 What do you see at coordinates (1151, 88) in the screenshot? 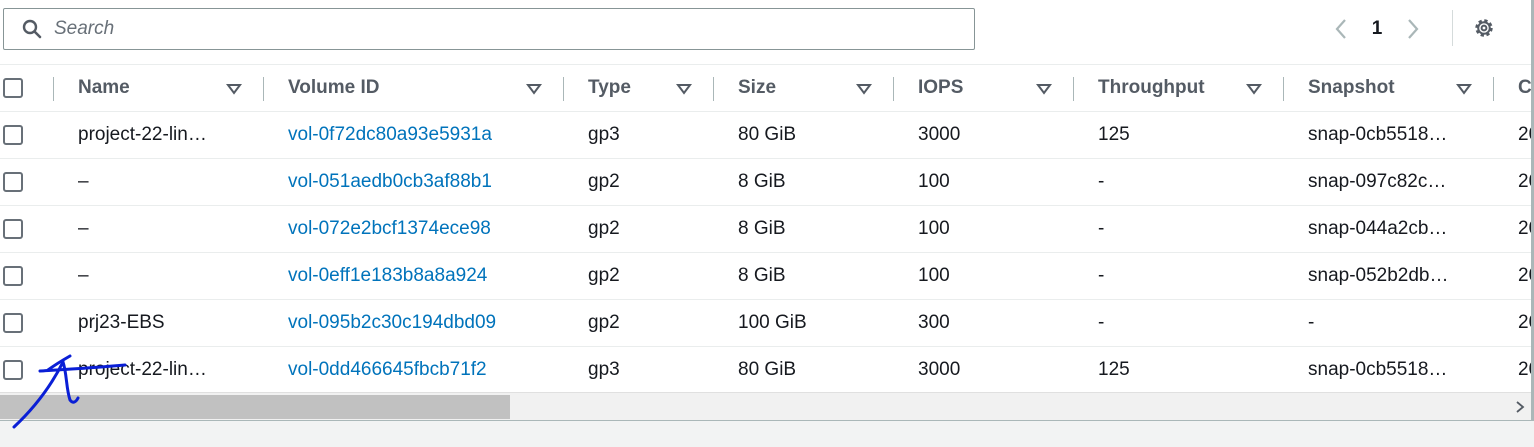
I see `column-header-throughput: Throughput` at bounding box center [1151, 88].